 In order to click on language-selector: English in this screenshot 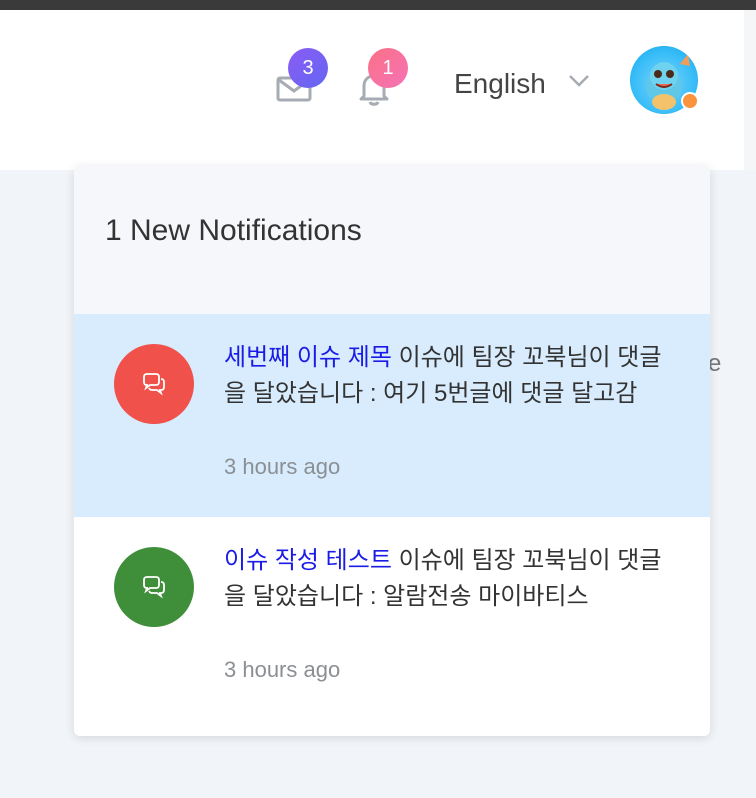, I will do `click(500, 84)`.